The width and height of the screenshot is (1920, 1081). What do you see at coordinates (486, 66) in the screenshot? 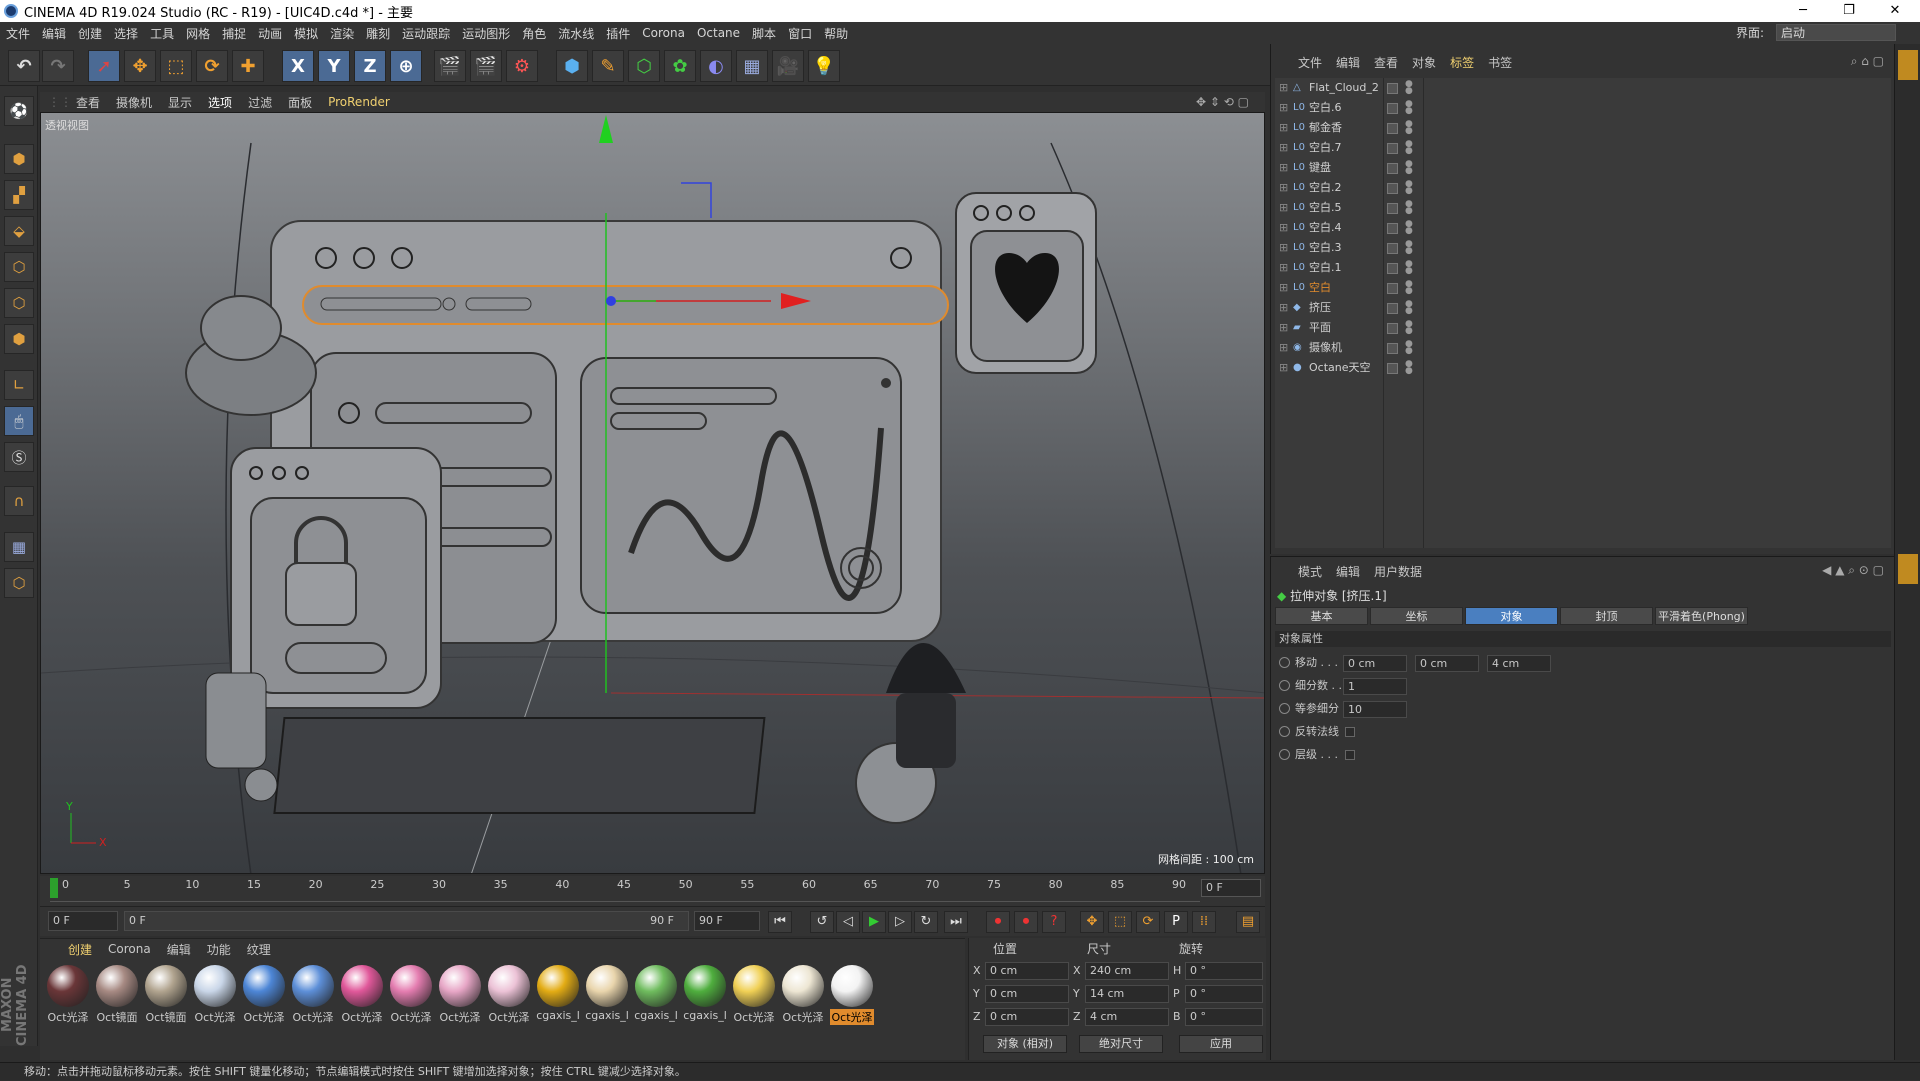
I see `render-picture-viewer-icon: 🎬` at bounding box center [486, 66].